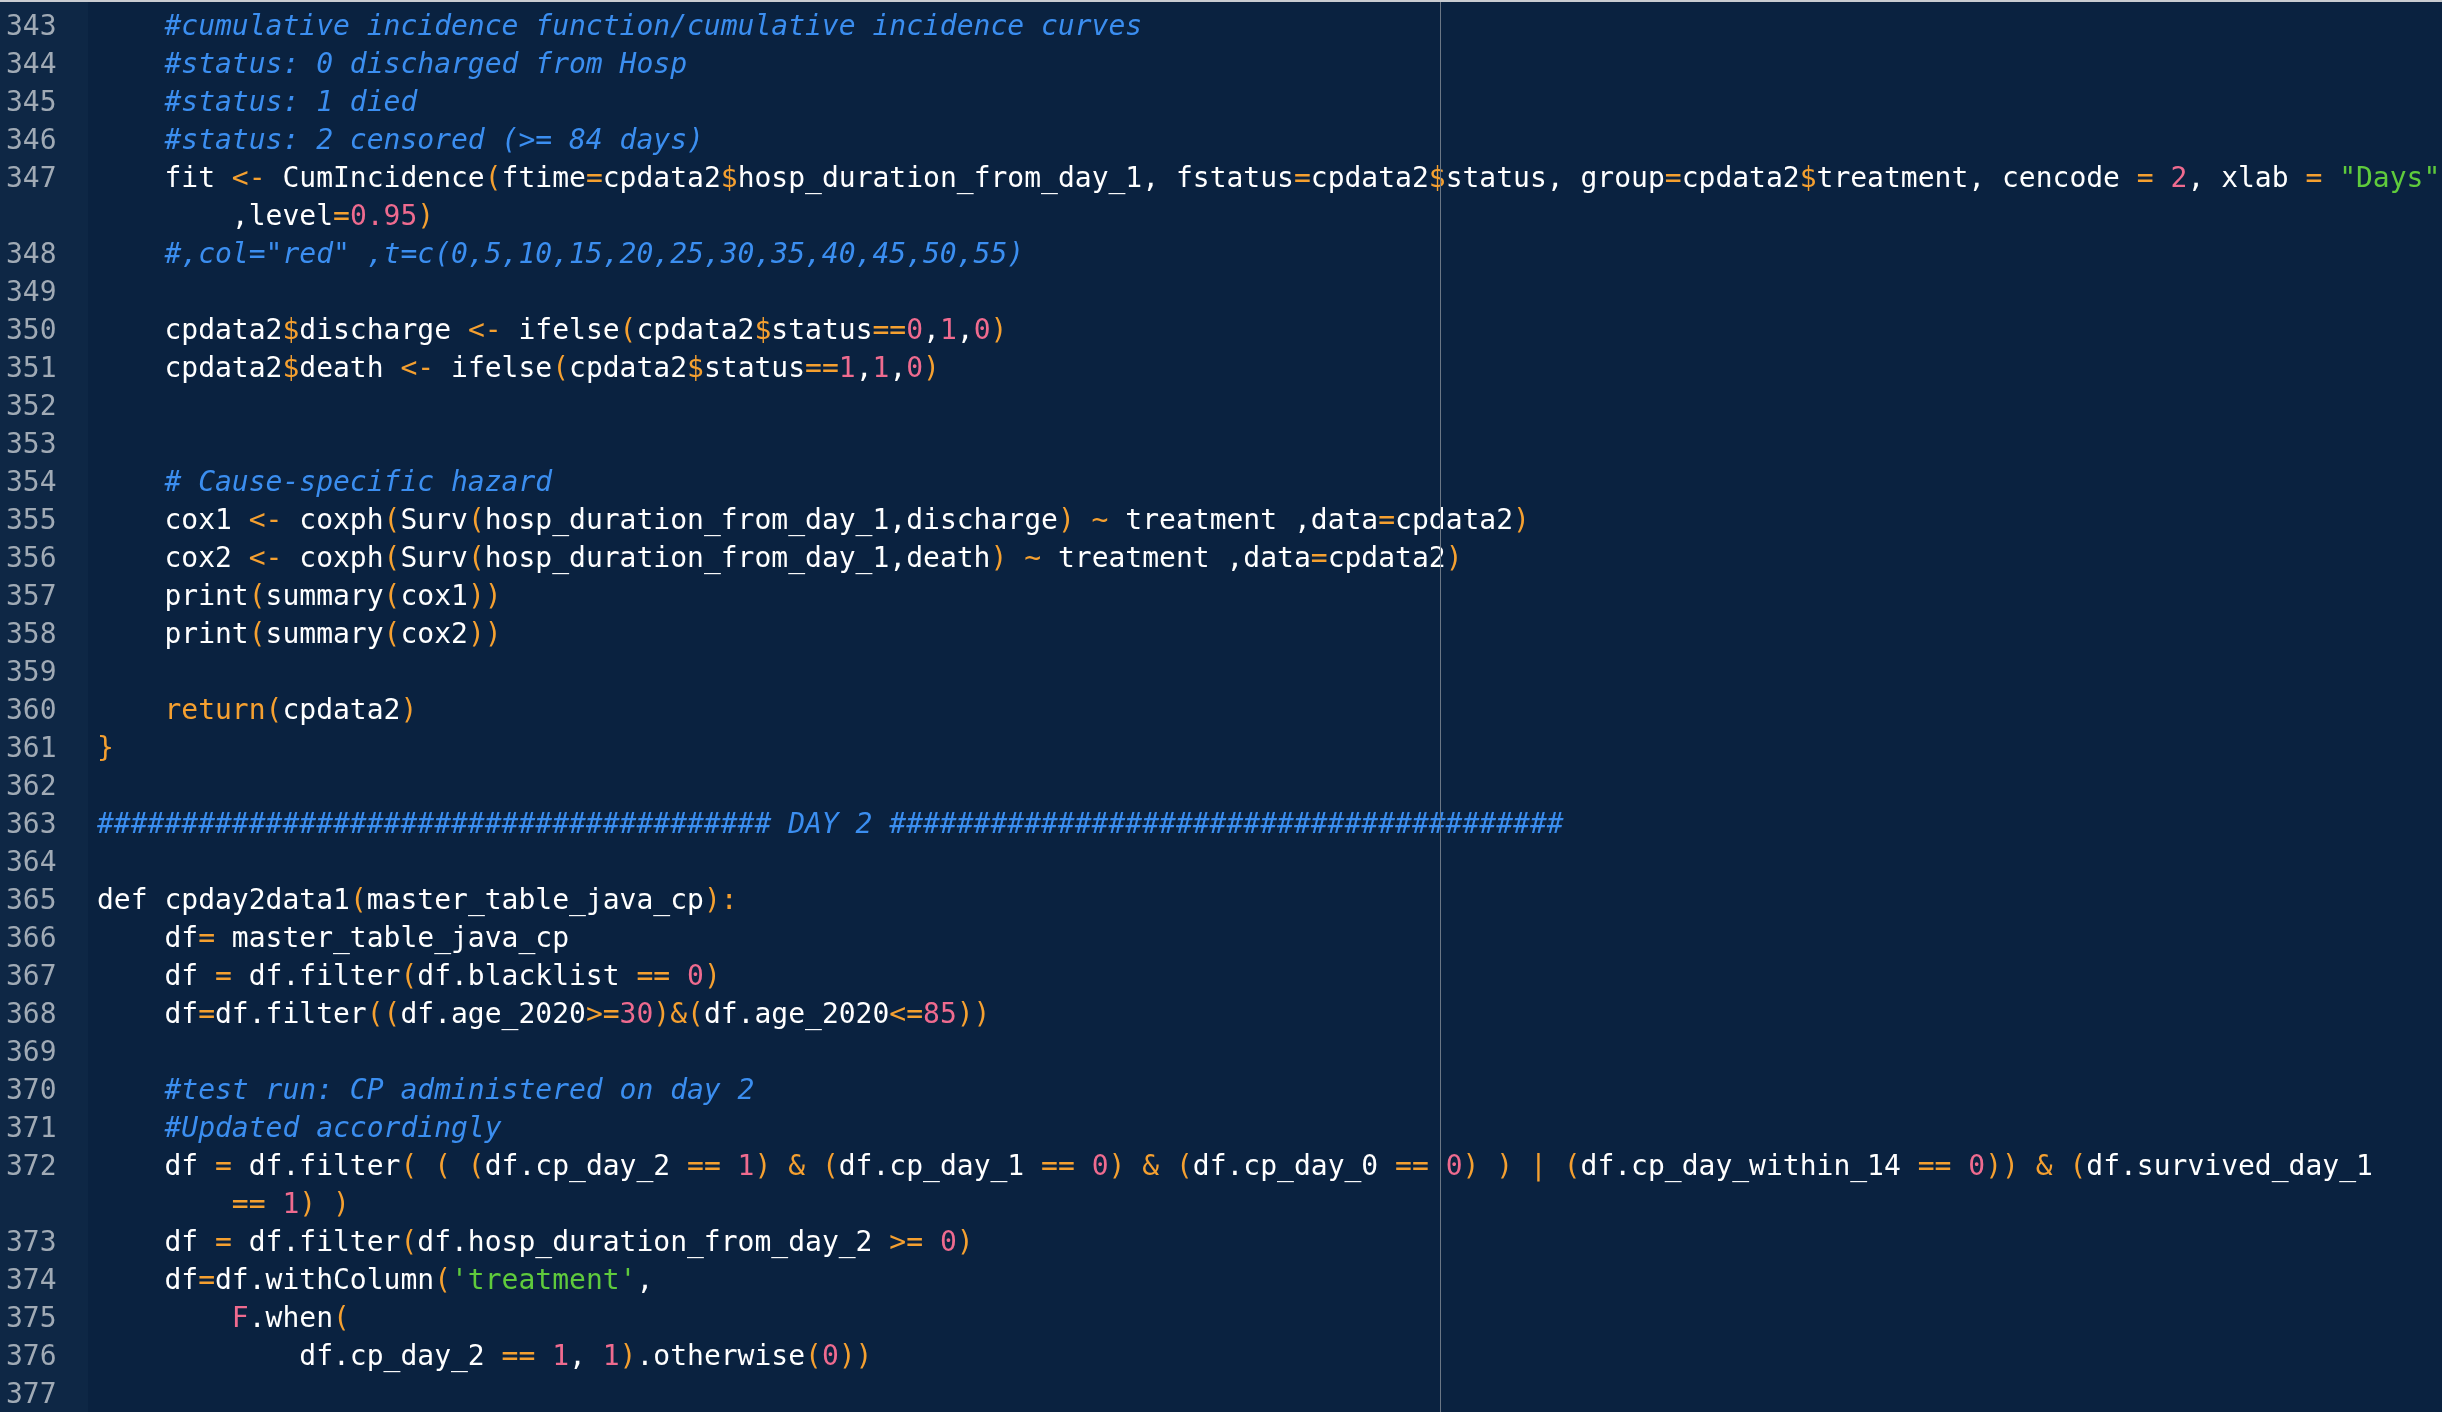 The image size is (2442, 1412). Describe the element at coordinates (31, 1242) in the screenshot. I see `line-number: 373` at that location.